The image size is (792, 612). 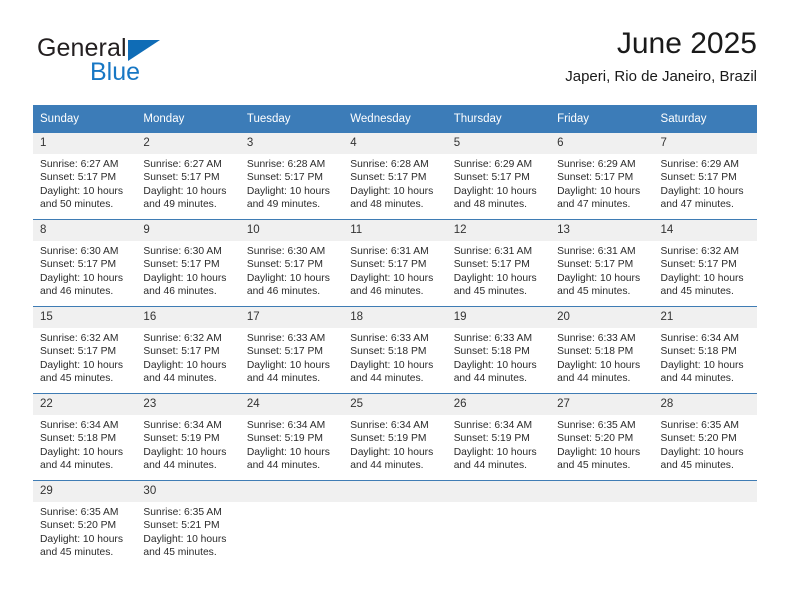 What do you see at coordinates (77, 205) in the screenshot?
I see `daylight-text-line2: and 50 minutes.` at bounding box center [77, 205].